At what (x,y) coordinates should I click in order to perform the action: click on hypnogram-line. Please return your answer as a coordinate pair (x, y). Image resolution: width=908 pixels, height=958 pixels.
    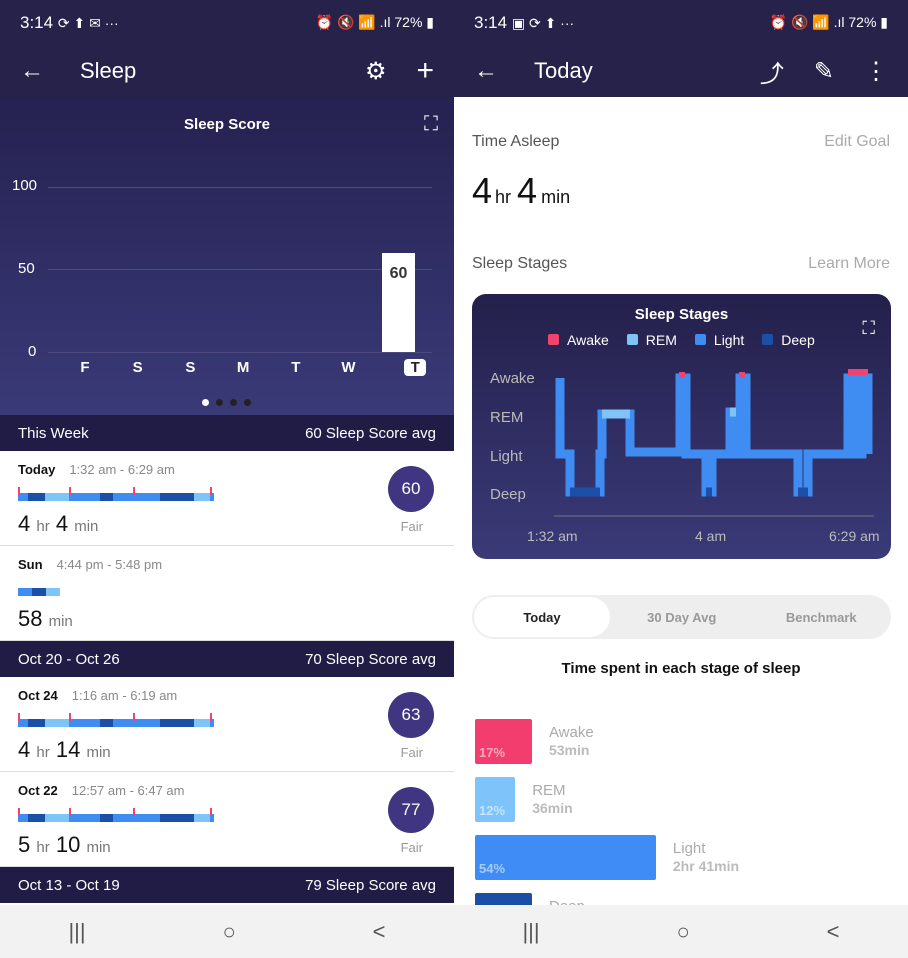
    Looking at the image, I should click on (714, 435).